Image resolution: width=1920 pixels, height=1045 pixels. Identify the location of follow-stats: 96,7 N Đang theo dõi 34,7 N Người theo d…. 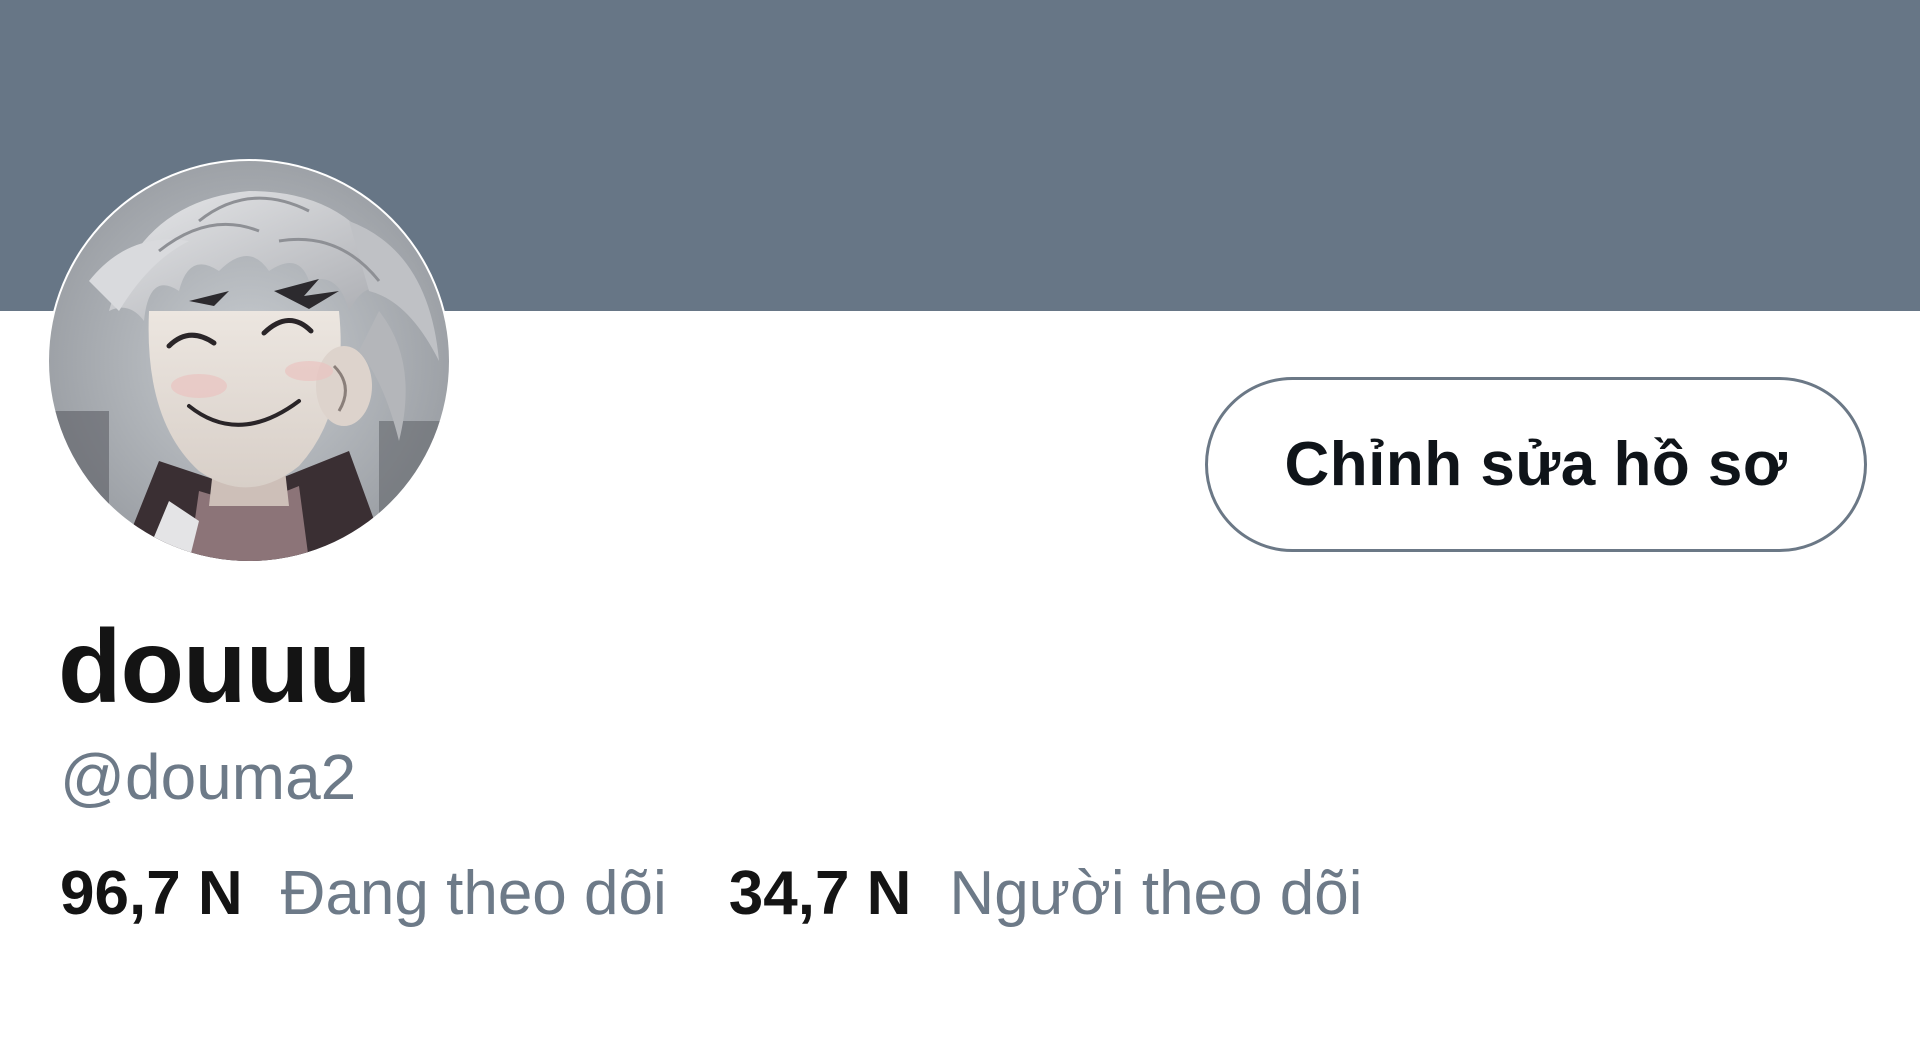
(711, 894).